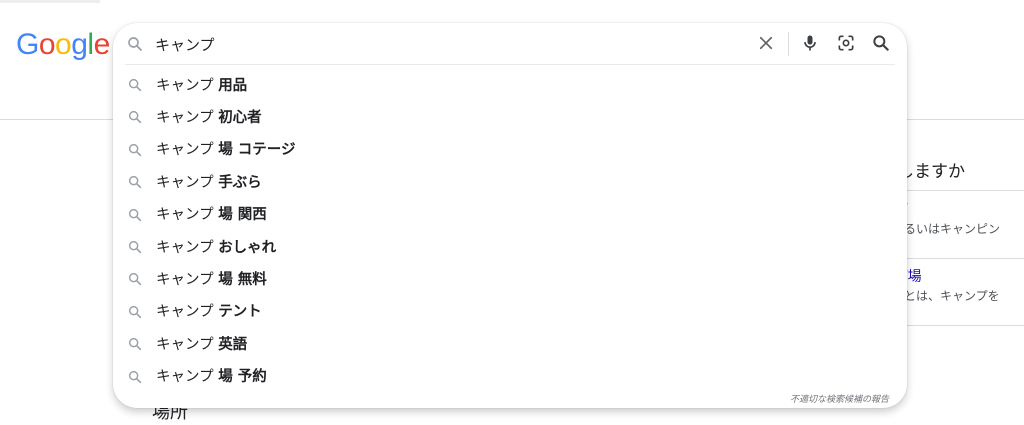 This screenshot has width=1024, height=425. I want to click on toolbar-divider, so click(788, 44).